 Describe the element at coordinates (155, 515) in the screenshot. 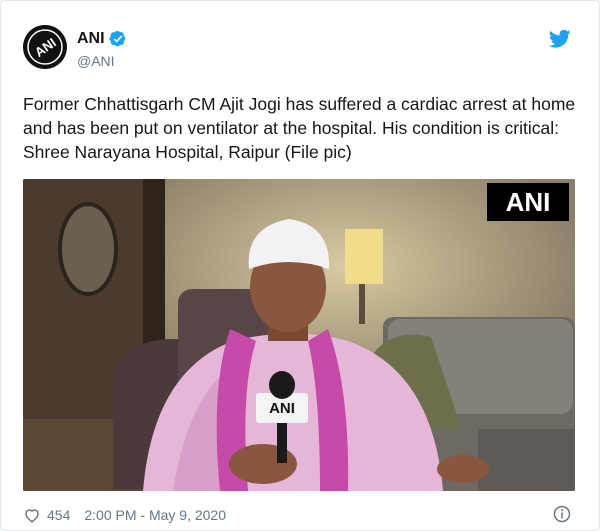

I see `tweet-timestamp: 2:00 PM - May 9, 2020` at that location.